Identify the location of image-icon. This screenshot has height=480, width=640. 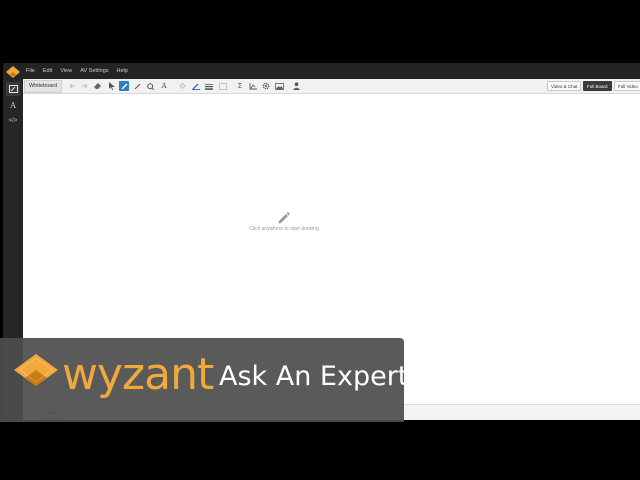
(279, 86).